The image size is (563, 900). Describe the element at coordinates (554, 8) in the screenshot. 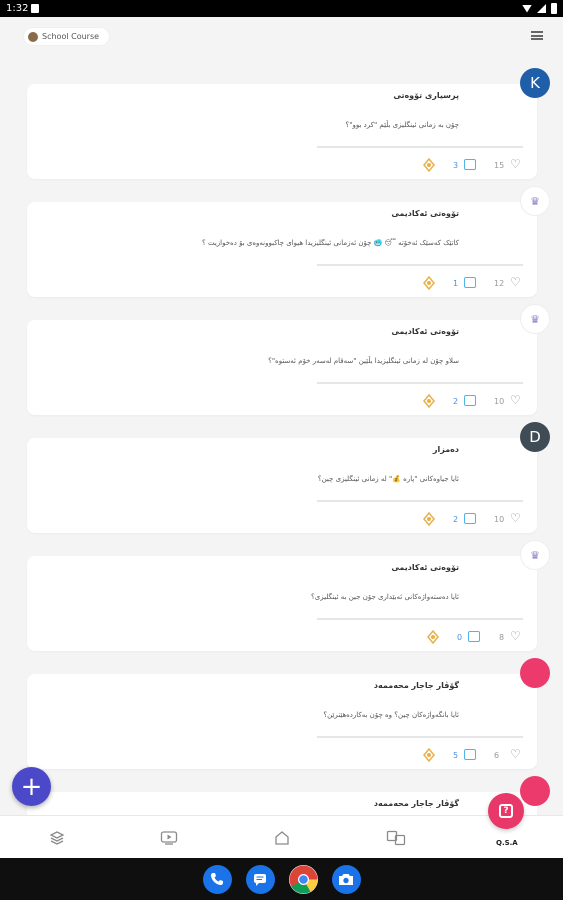

I see `battery-icon` at that location.